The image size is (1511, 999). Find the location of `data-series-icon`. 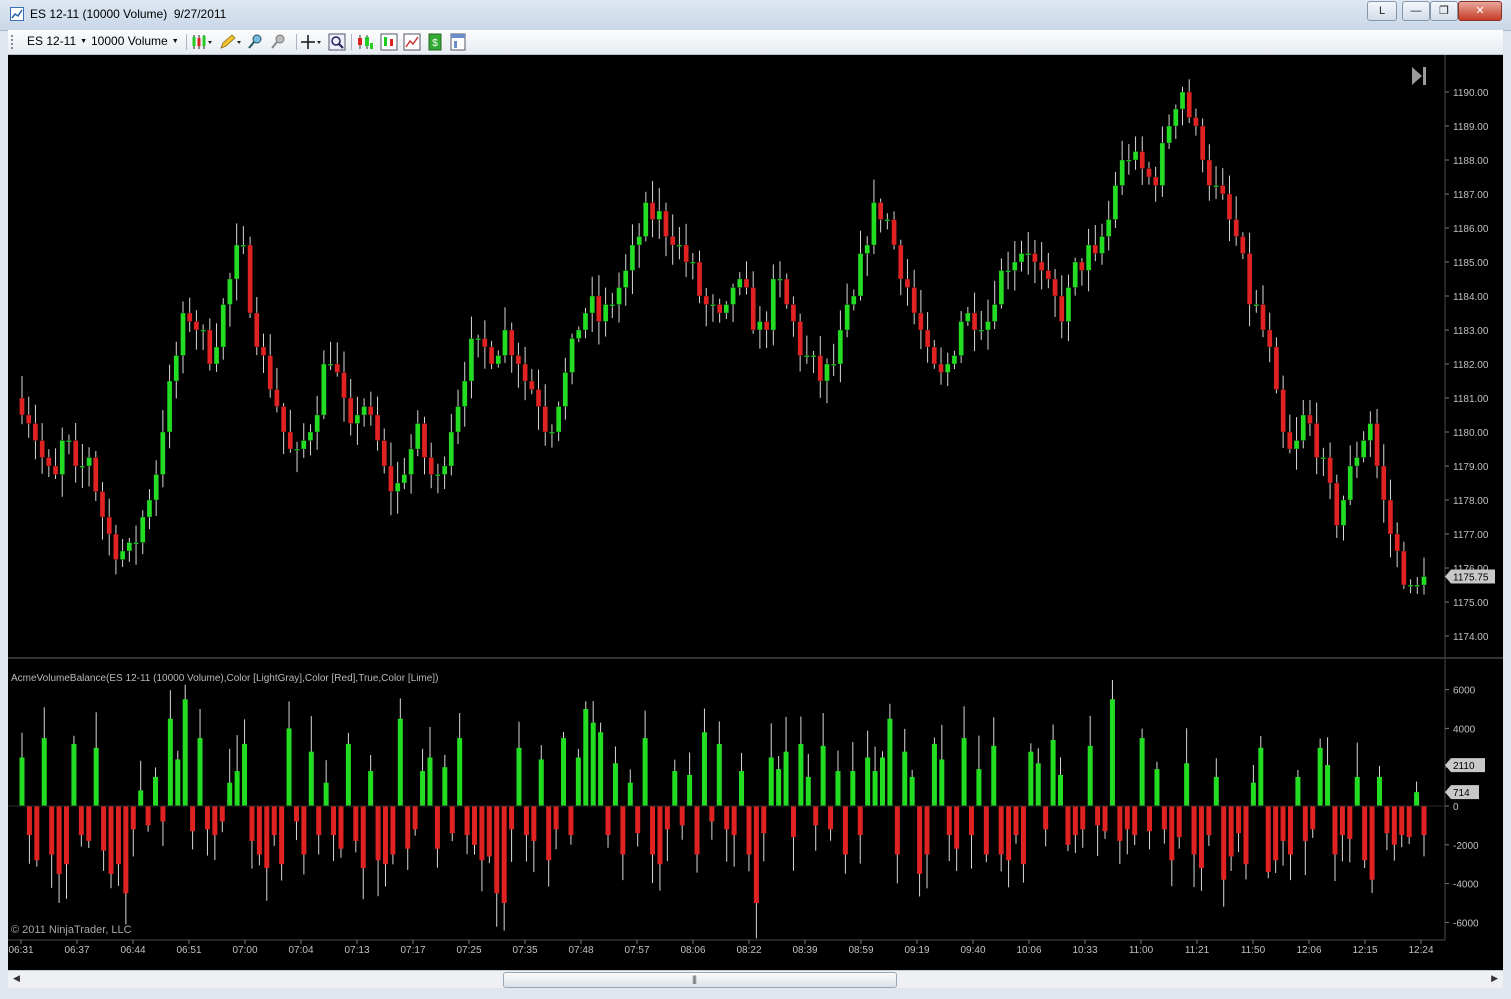

data-series-icon is located at coordinates (365, 42).